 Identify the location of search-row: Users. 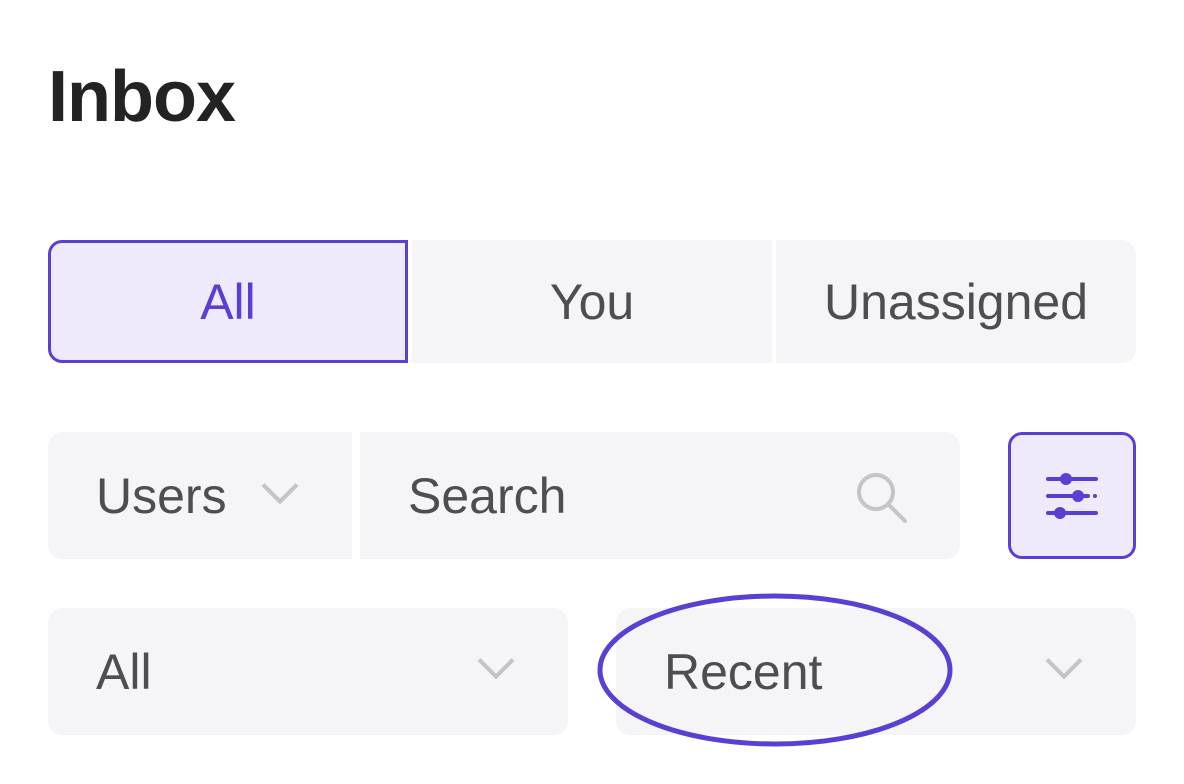
(592, 495).